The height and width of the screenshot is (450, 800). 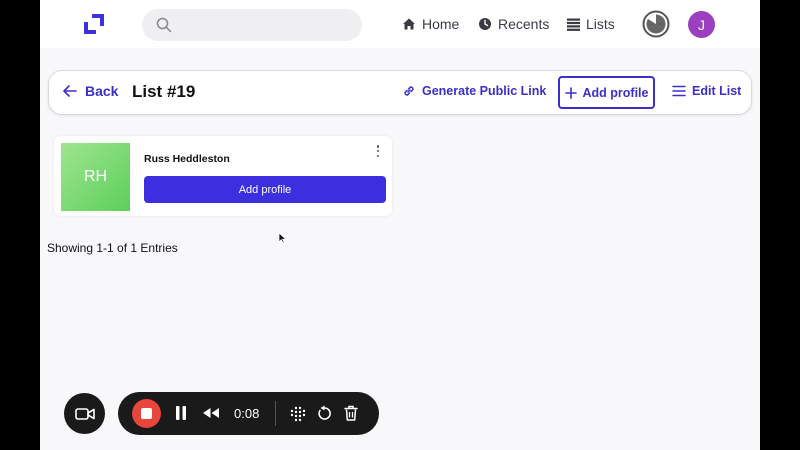 I want to click on recording-timer: 0:08, so click(x=247, y=413).